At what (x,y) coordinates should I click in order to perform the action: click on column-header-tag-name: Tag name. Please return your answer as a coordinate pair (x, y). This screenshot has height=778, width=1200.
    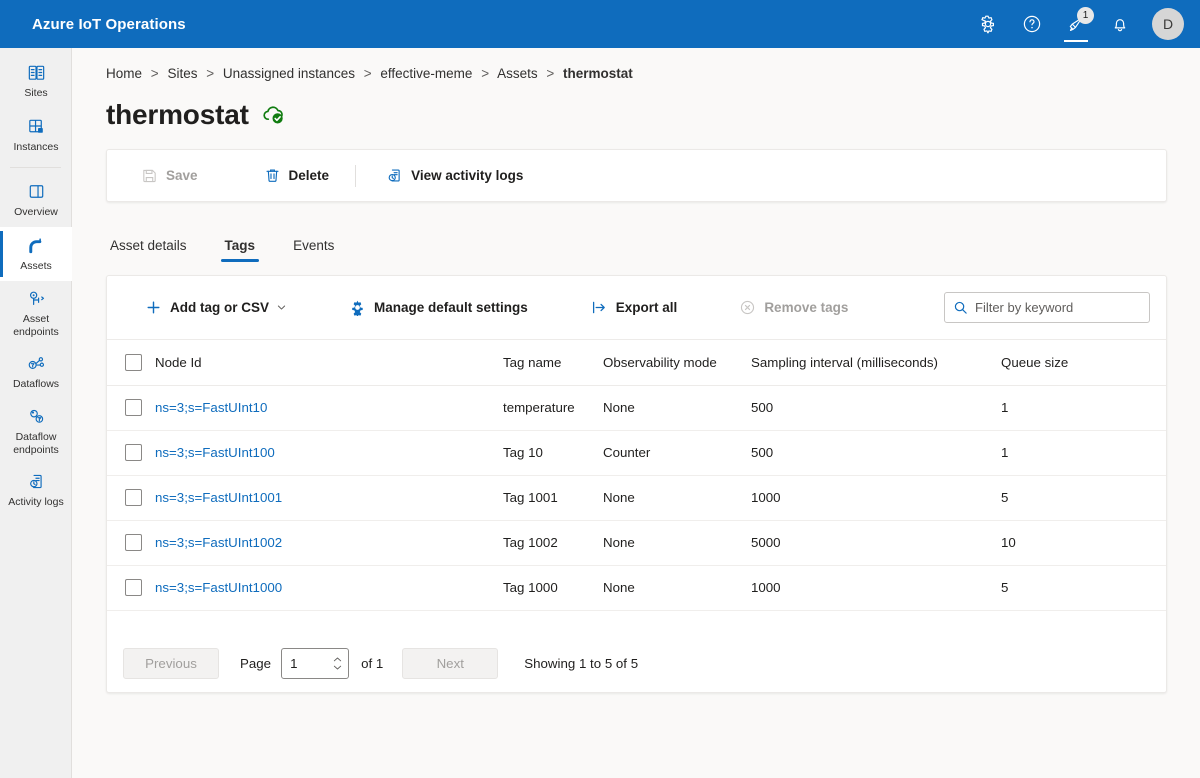
    Looking at the image, I should click on (553, 363).